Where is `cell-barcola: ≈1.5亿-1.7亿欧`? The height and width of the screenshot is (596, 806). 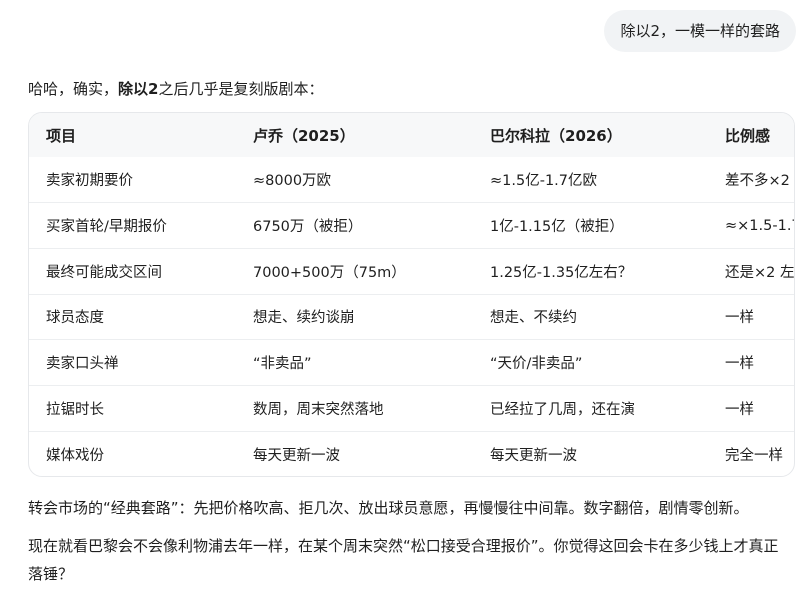 cell-barcola: ≈1.5亿-1.7亿欧 is located at coordinates (544, 181).